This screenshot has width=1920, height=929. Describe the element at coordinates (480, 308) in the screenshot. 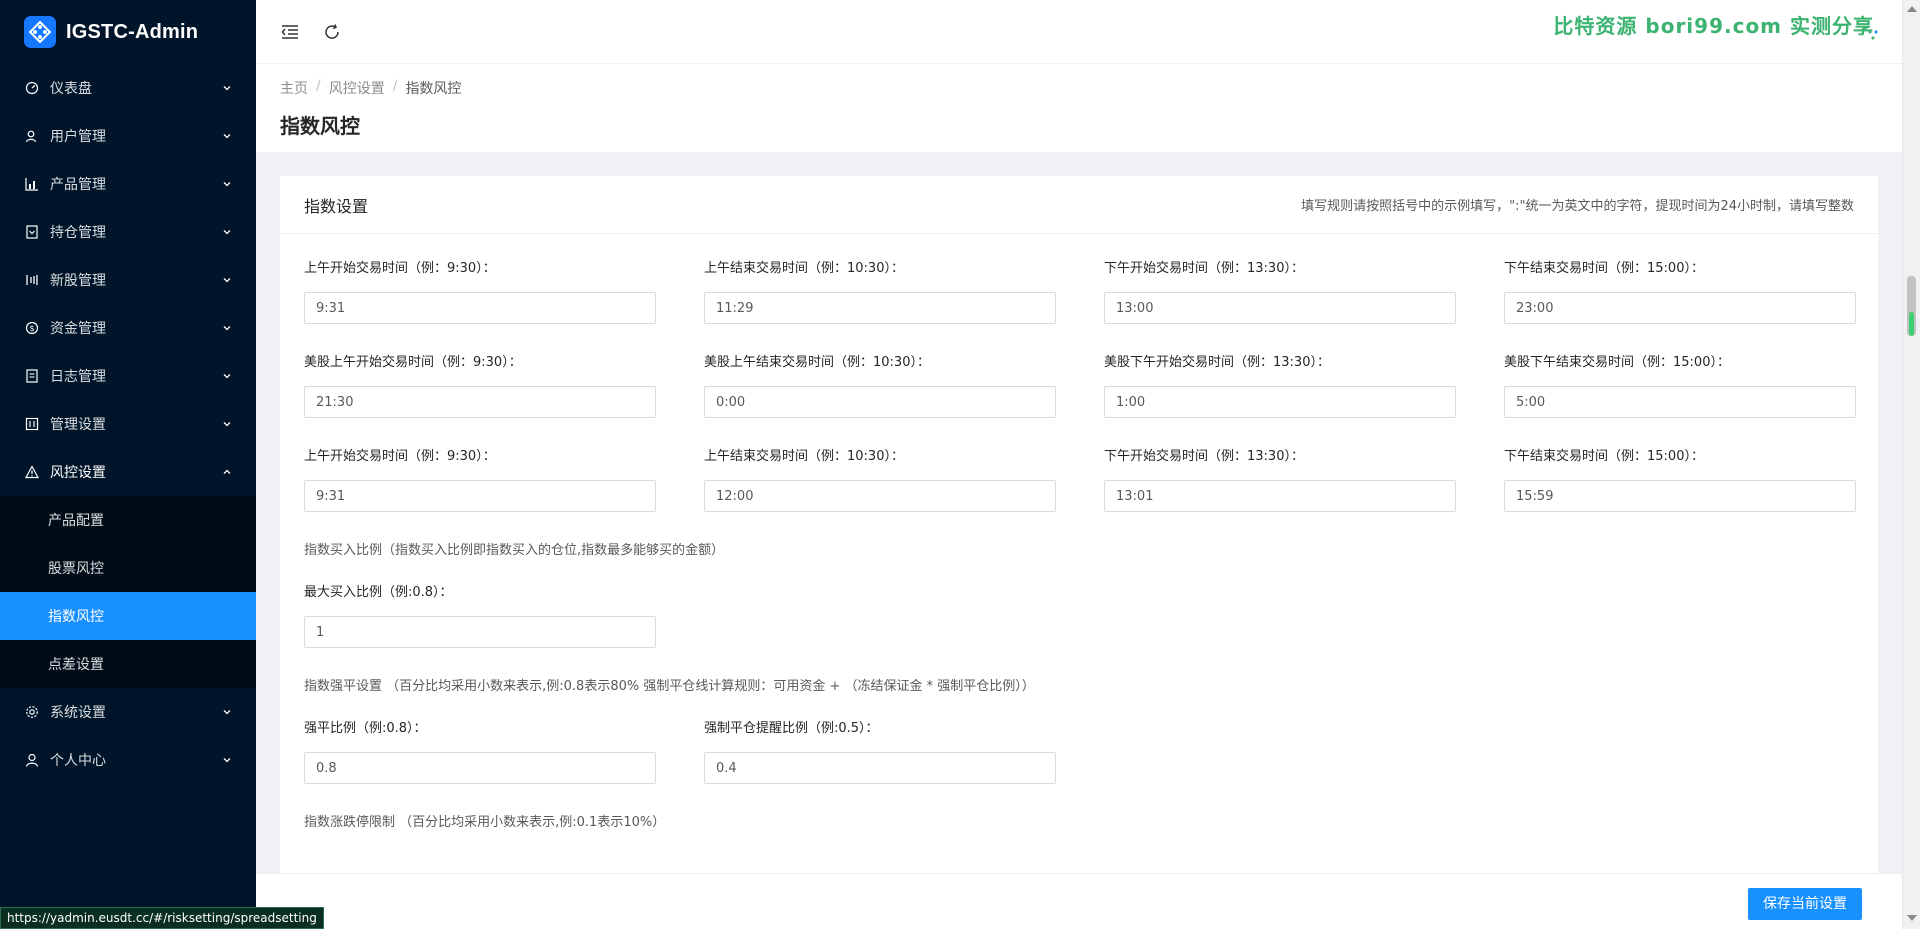

I see `am-start-input: 9:31` at that location.